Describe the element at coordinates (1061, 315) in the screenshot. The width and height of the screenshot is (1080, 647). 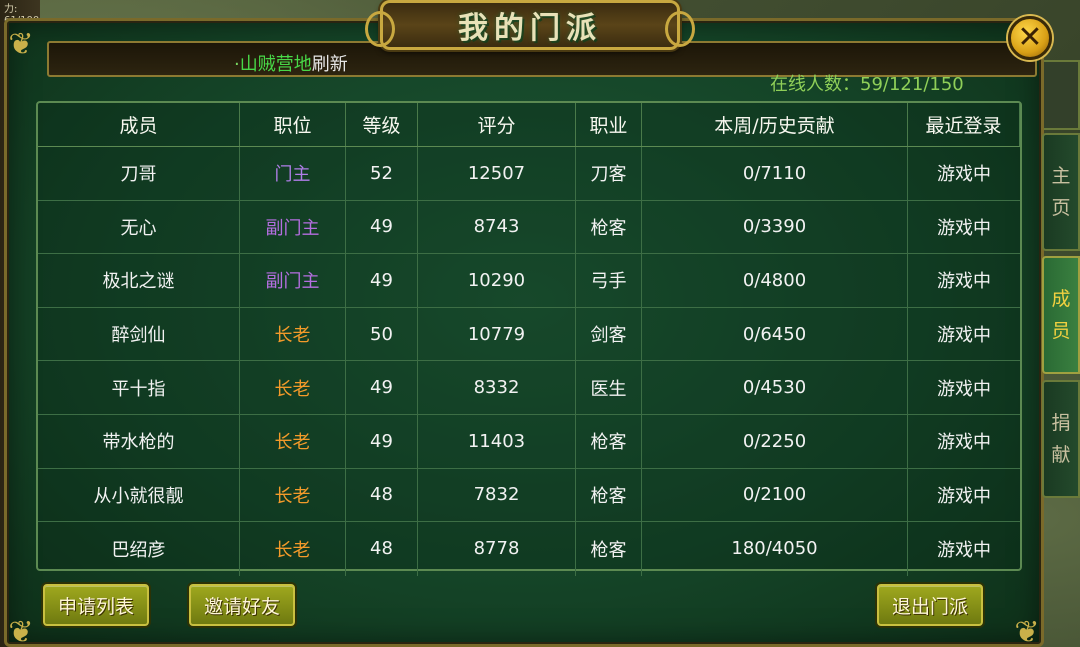
I see `tab-members: 成 员` at that location.